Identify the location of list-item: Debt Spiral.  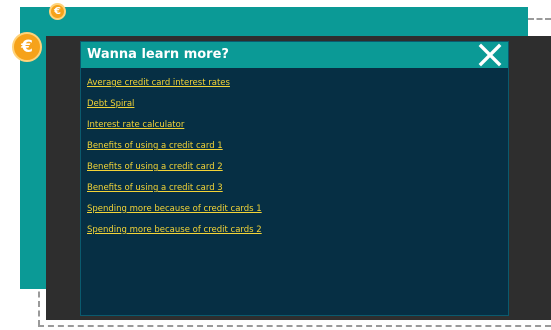
(174, 101).